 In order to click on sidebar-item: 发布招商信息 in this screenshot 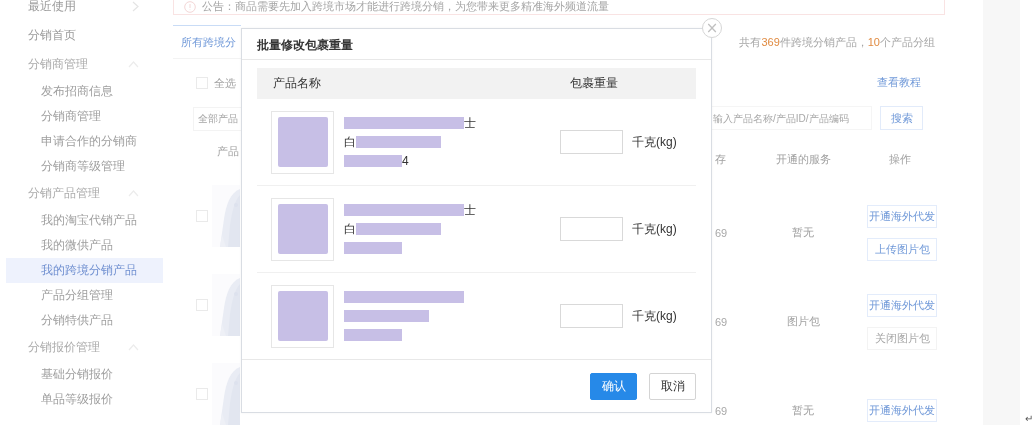, I will do `click(81, 91)`.